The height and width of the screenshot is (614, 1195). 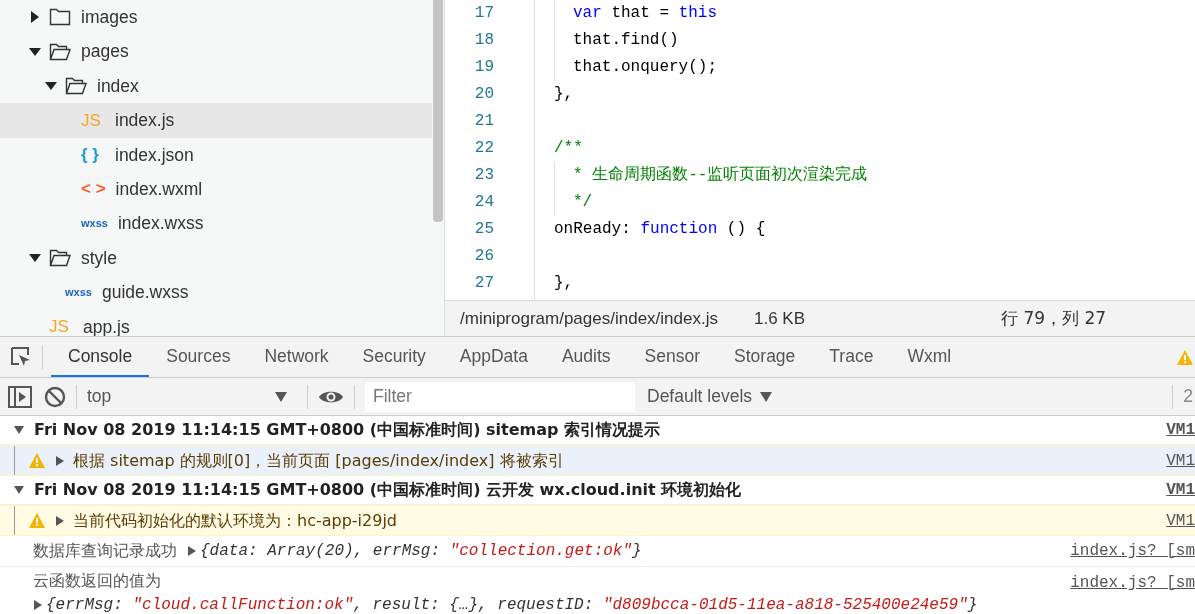 What do you see at coordinates (483, 121) in the screenshot?
I see `line-number: 21` at bounding box center [483, 121].